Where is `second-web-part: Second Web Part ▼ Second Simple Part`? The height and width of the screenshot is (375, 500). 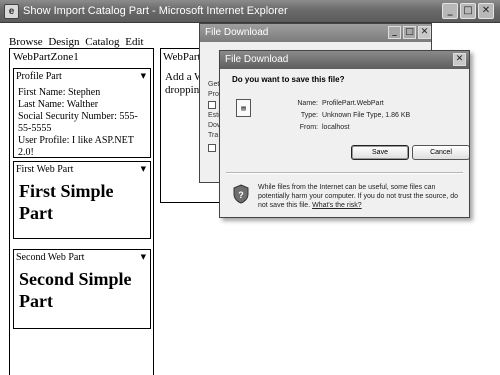
second-web-part: Second Web Part ▼ Second Simple Part is located at coordinates (82, 289).